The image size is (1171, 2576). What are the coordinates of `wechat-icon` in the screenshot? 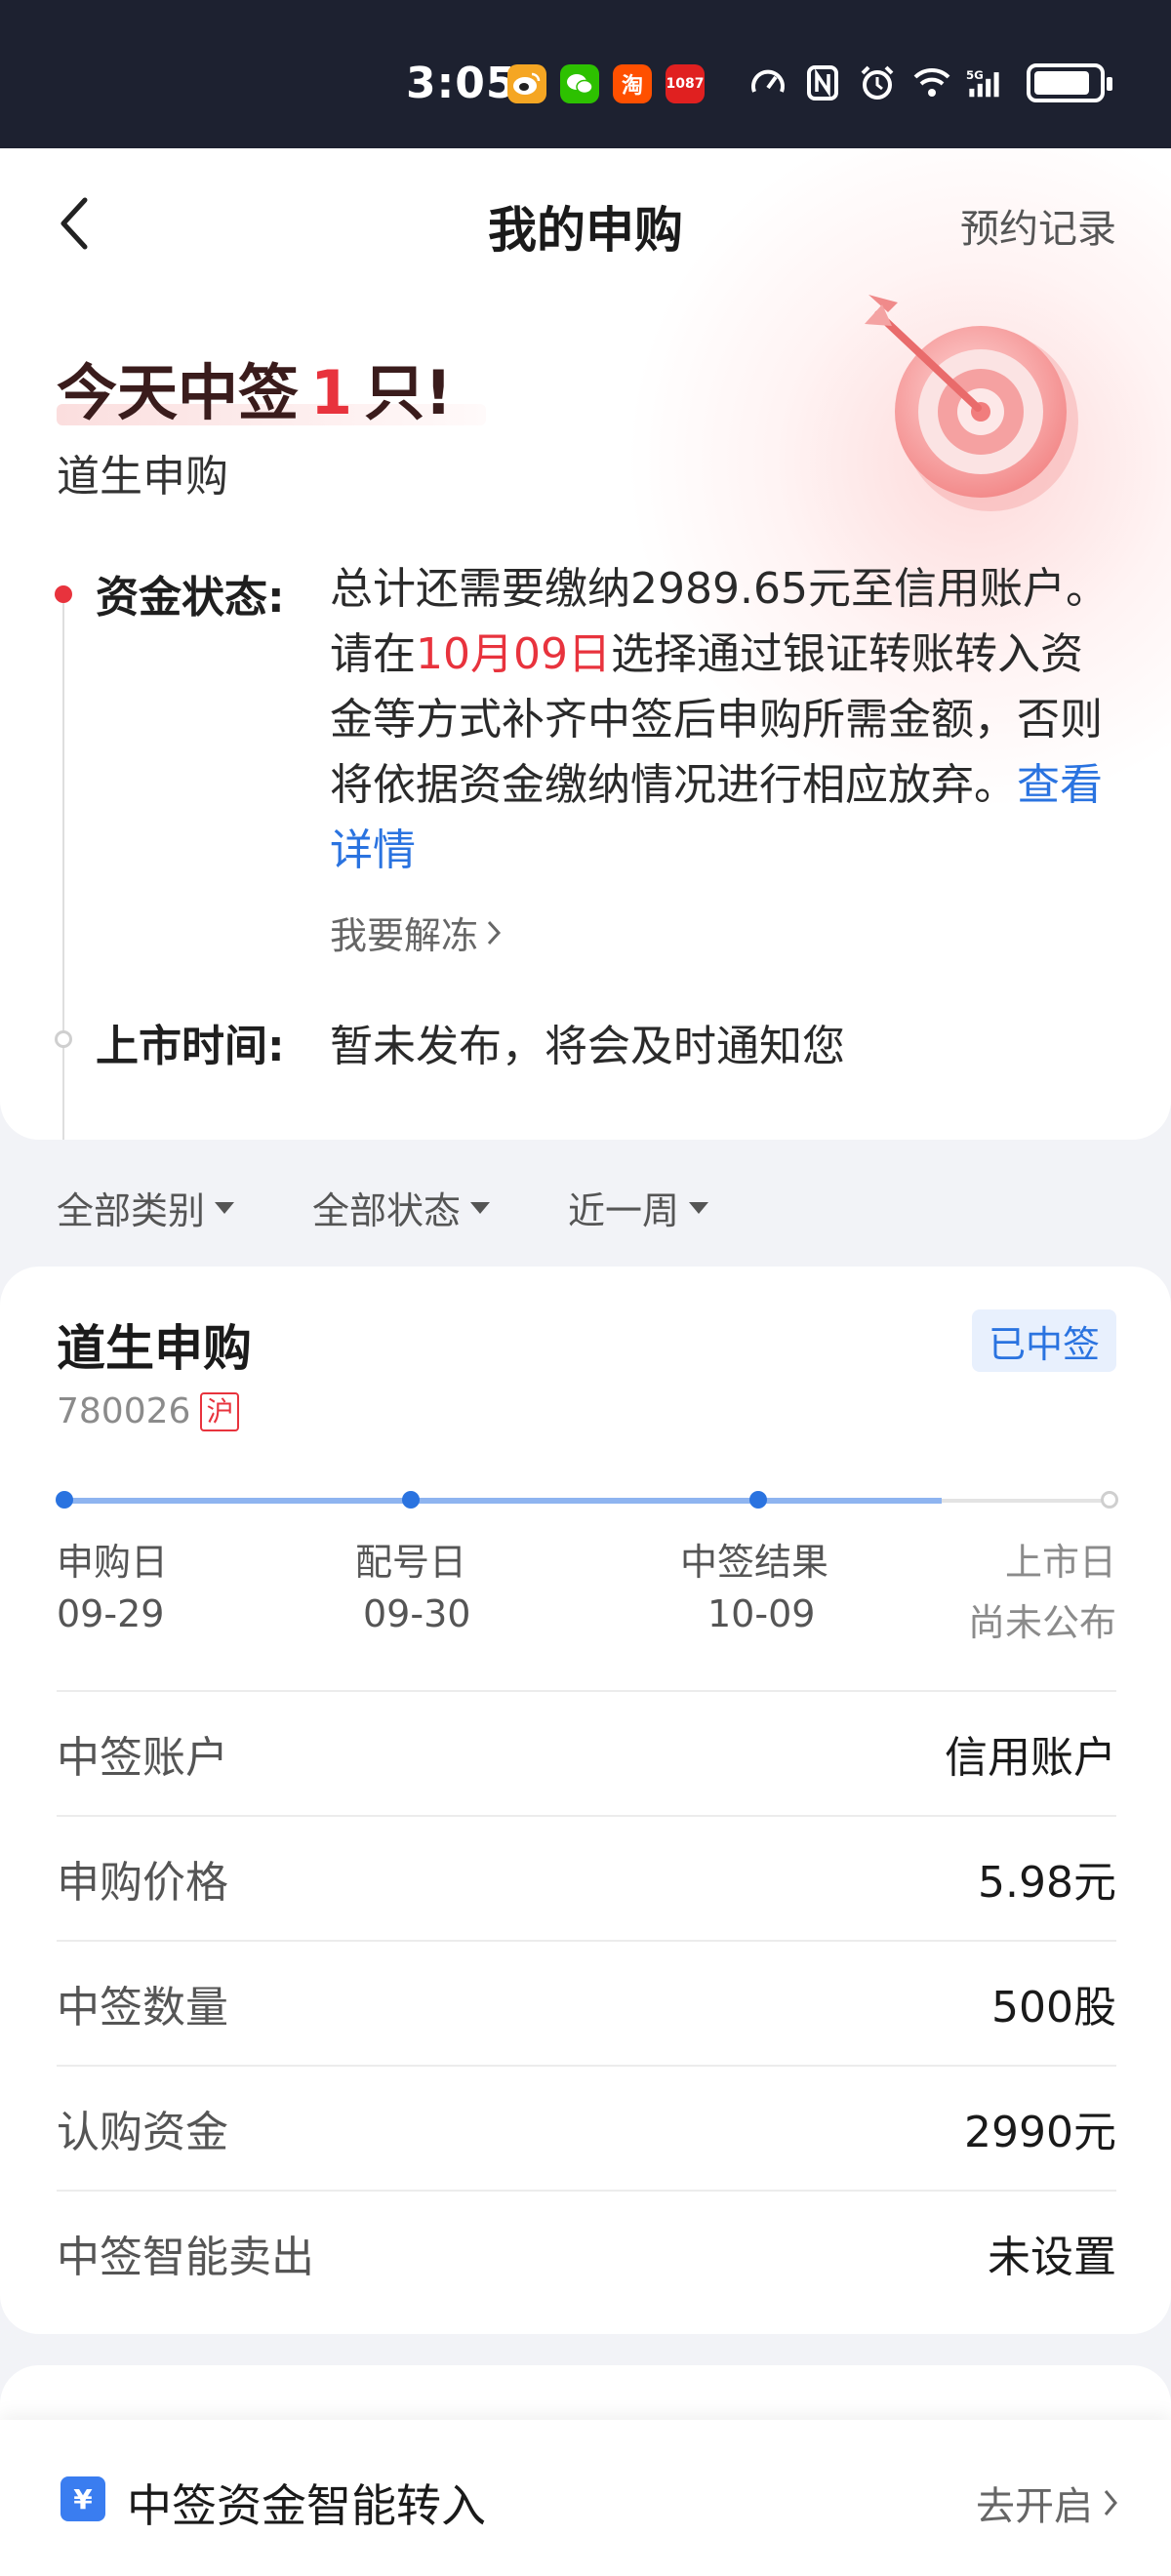 It's located at (579, 83).